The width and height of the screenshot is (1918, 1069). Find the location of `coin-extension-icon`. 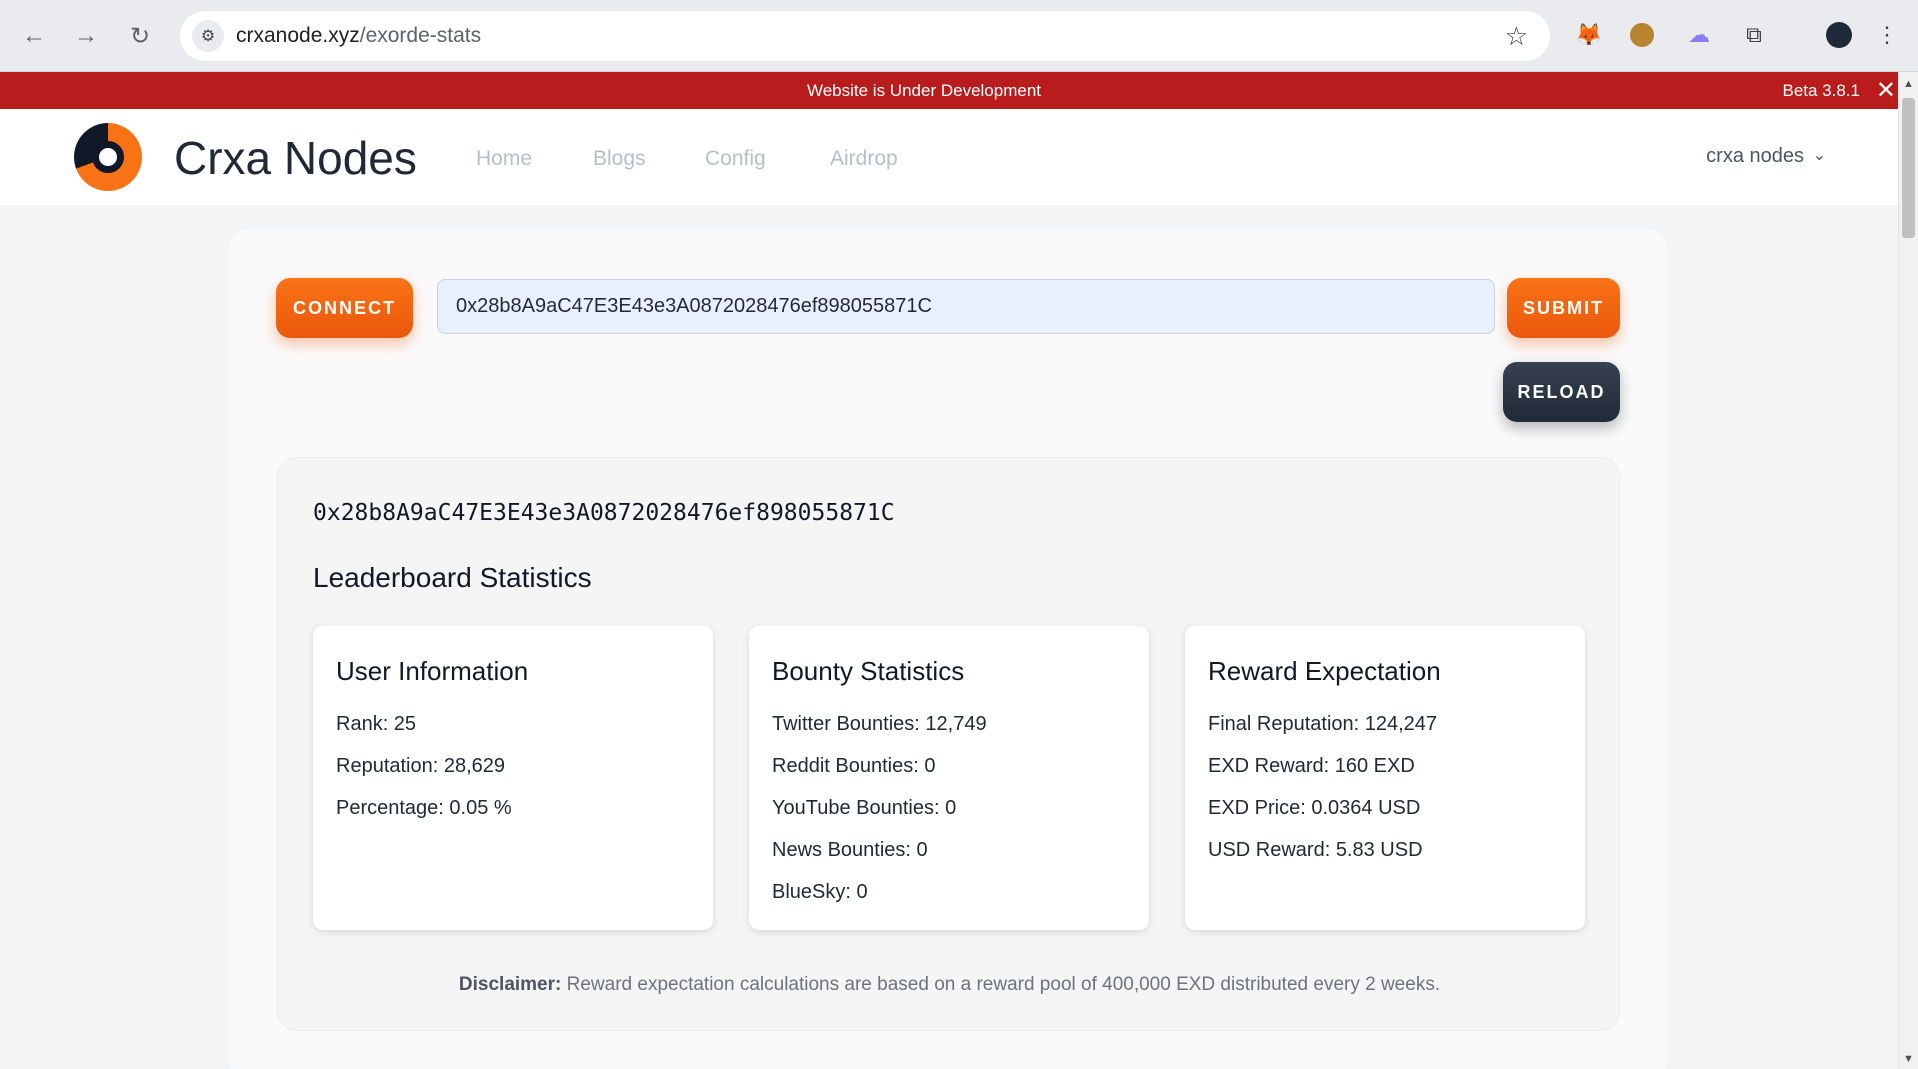

coin-extension-icon is located at coordinates (1642, 35).